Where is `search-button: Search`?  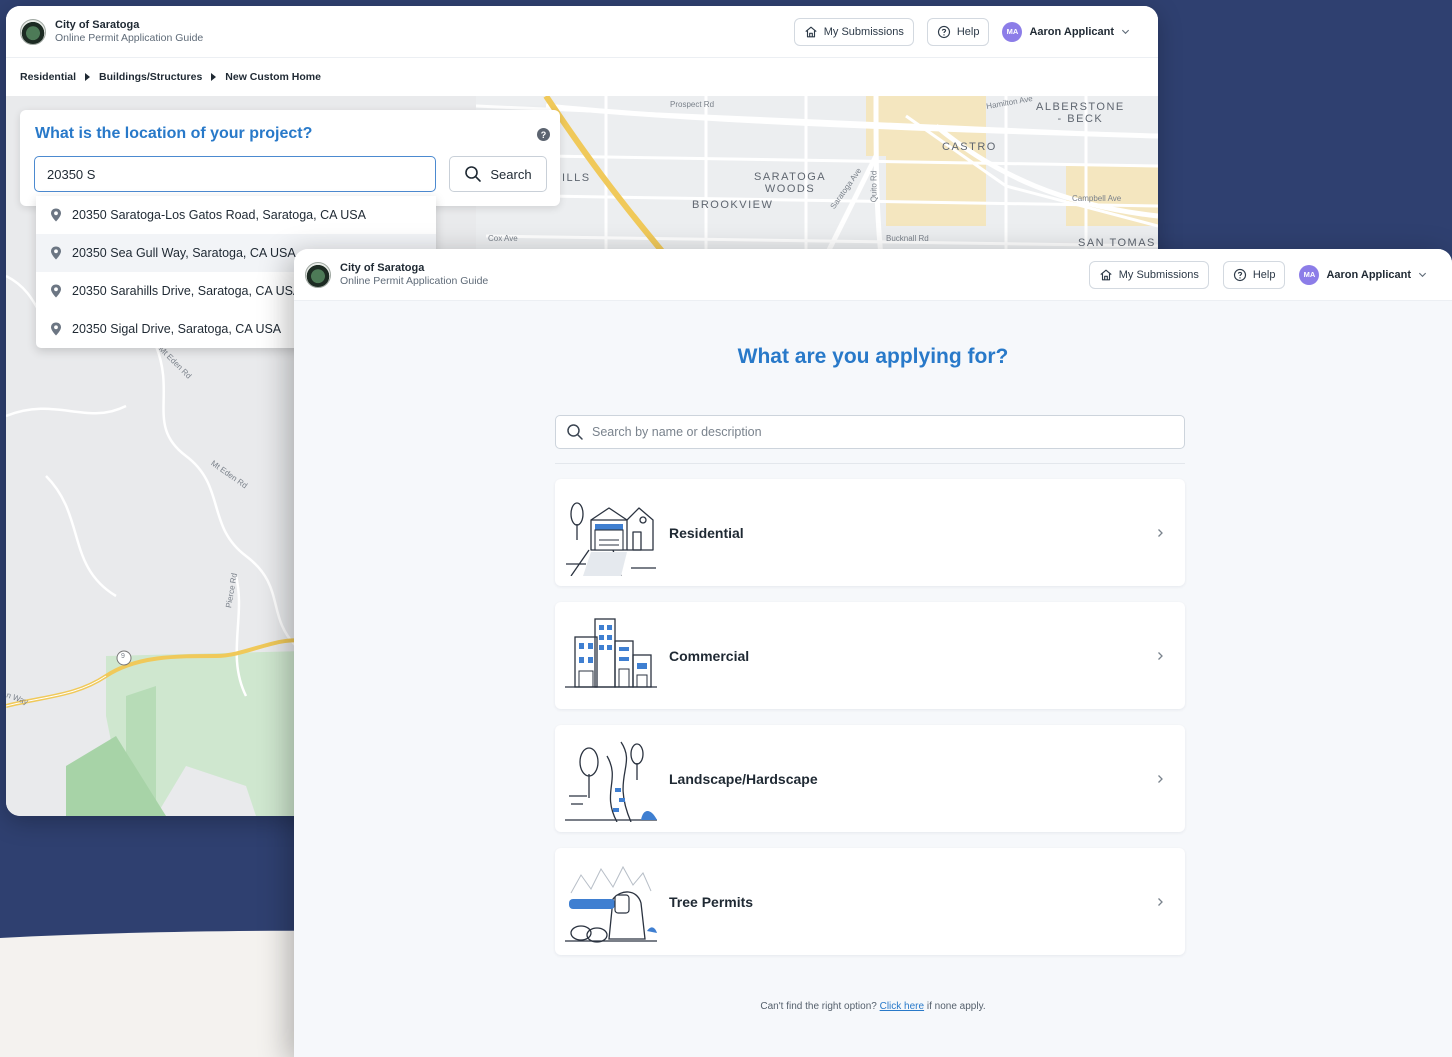 search-button: Search is located at coordinates (498, 174).